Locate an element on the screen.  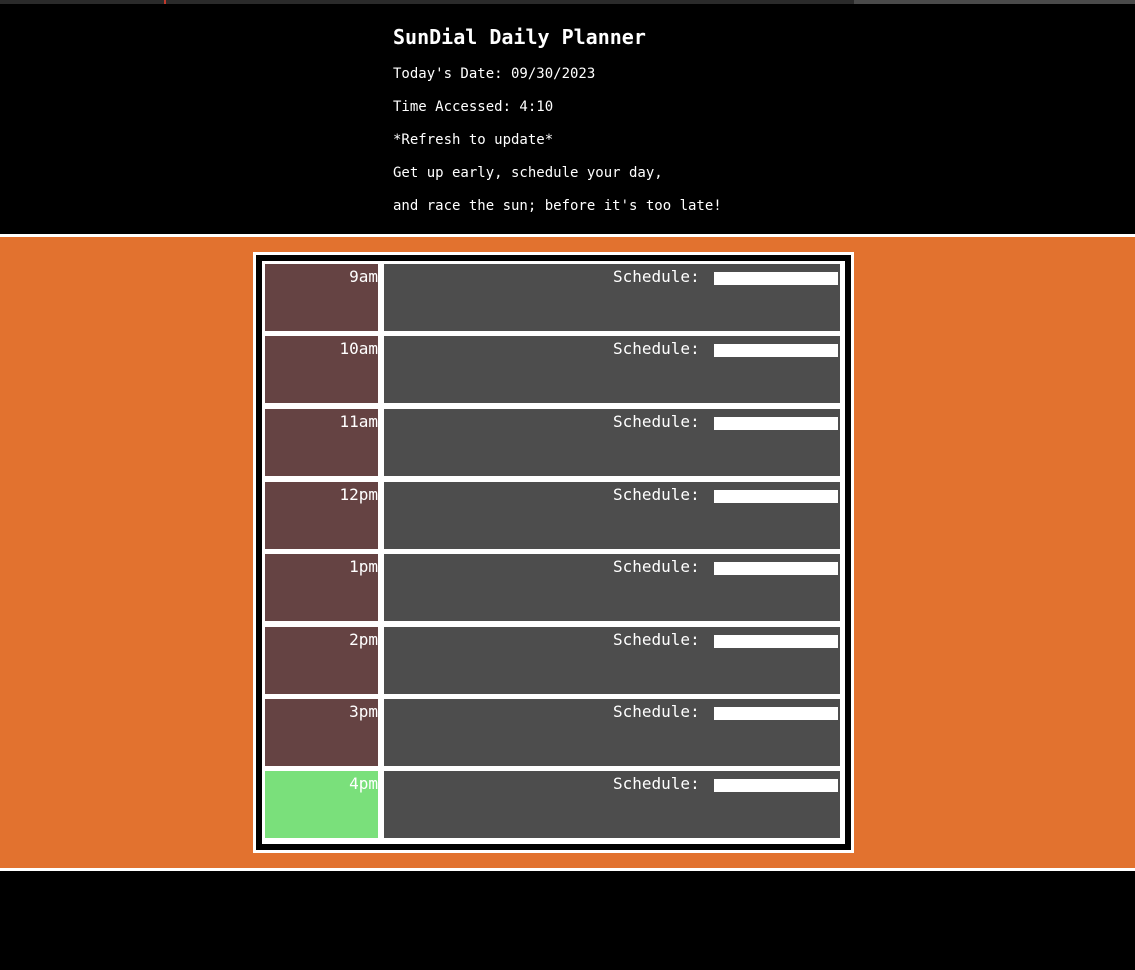
hour-cell: 12pm is located at coordinates (321, 515).